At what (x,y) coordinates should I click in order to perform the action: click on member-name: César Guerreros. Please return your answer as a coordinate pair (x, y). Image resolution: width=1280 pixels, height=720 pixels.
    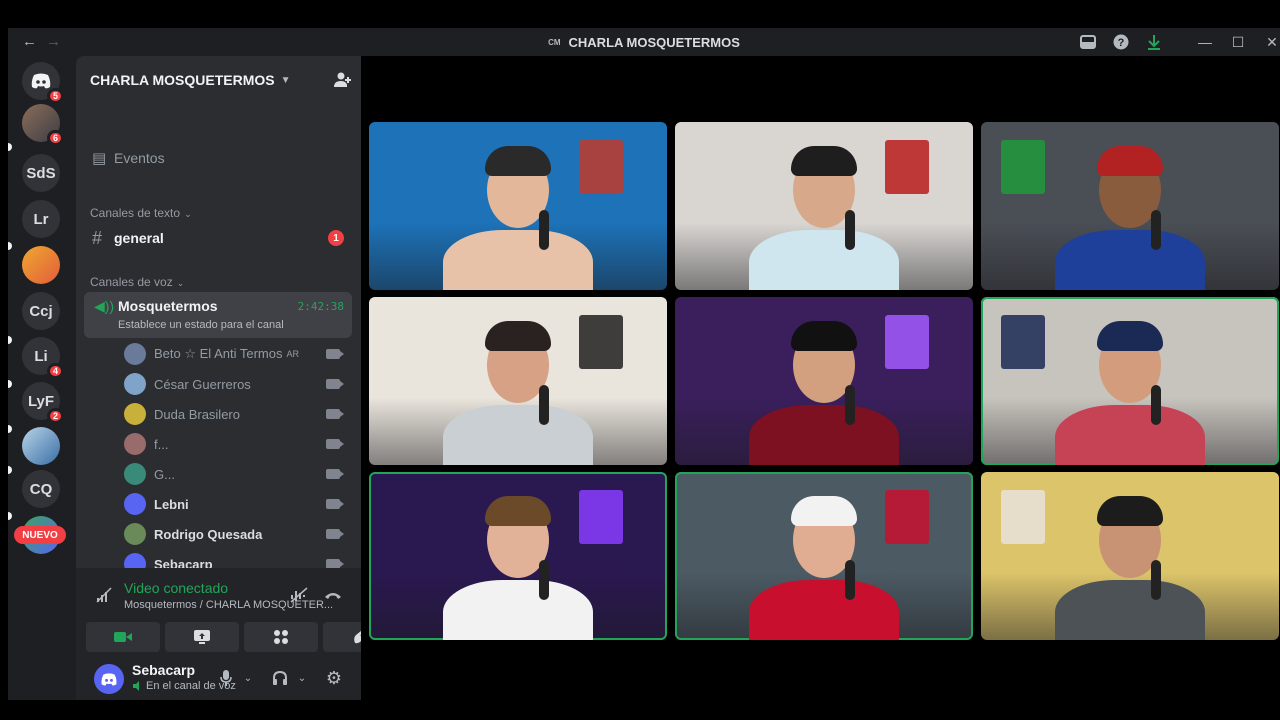
    Looking at the image, I should click on (202, 384).